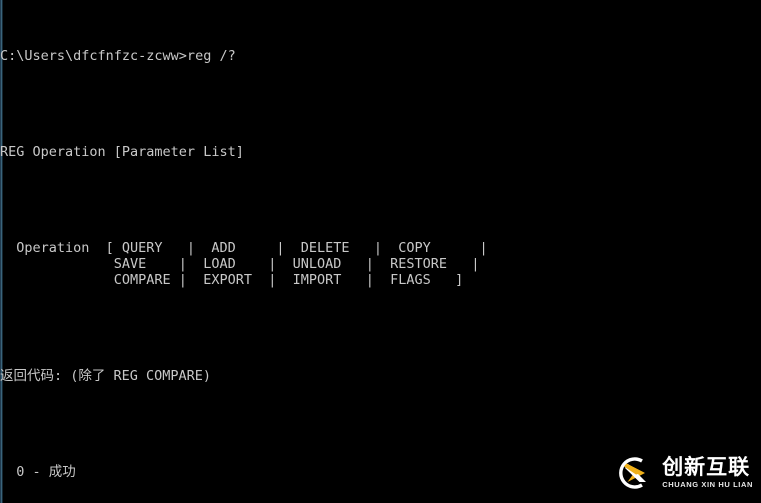 This screenshot has height=503, width=761. What do you see at coordinates (106, 376) in the screenshot?
I see `return-code-header: 返回代码: (除了 REG COMPARE)` at bounding box center [106, 376].